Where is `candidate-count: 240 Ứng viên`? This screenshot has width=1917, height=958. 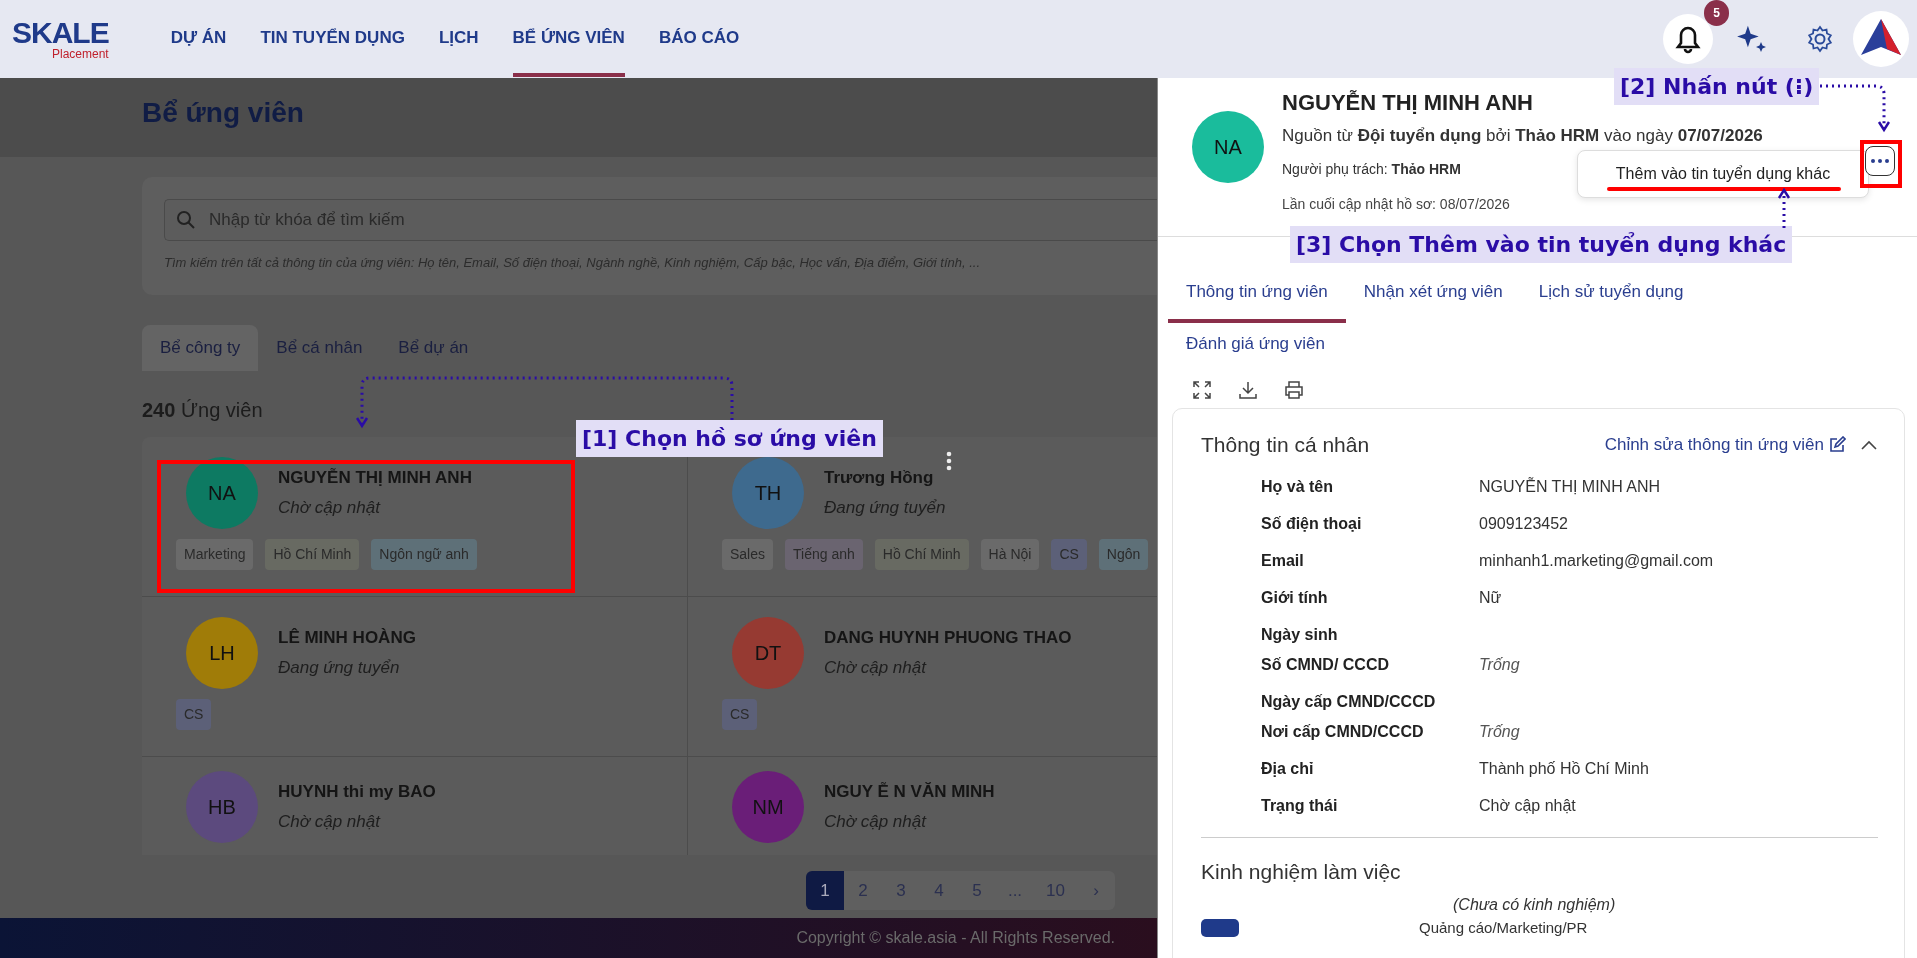 candidate-count: 240 Ứng viên is located at coordinates (202, 410).